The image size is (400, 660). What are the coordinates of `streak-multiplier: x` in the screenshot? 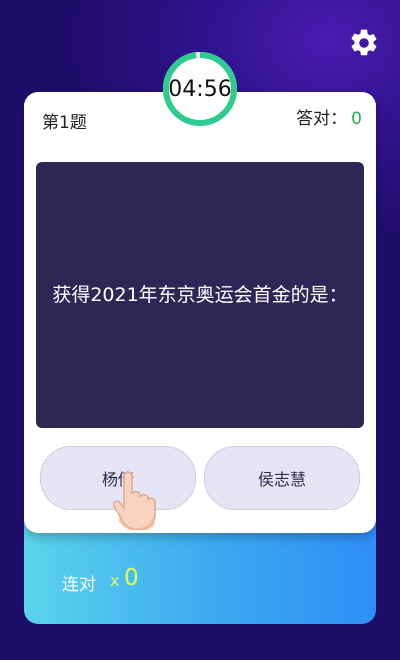 It's located at (115, 580).